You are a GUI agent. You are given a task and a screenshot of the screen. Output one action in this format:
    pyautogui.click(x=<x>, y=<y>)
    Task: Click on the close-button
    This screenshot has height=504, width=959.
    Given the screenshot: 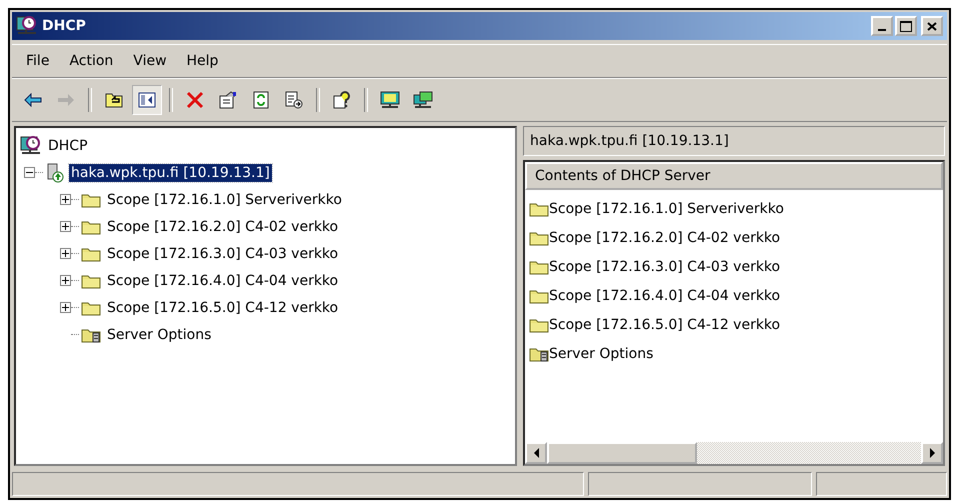 What is the action you would take?
    pyautogui.click(x=932, y=26)
    